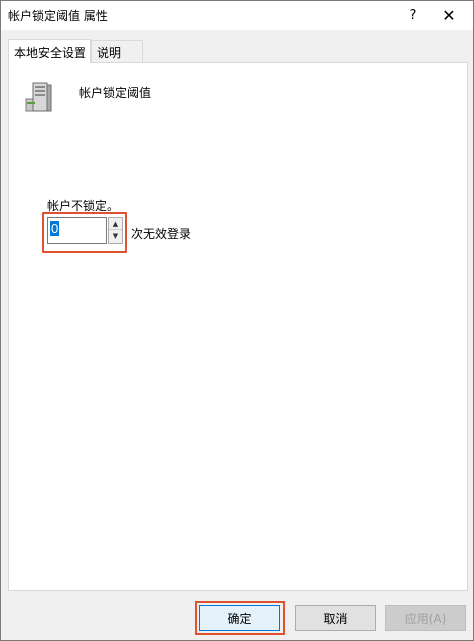 This screenshot has height=641, width=474. I want to click on cancel-button: 取消, so click(335, 618).